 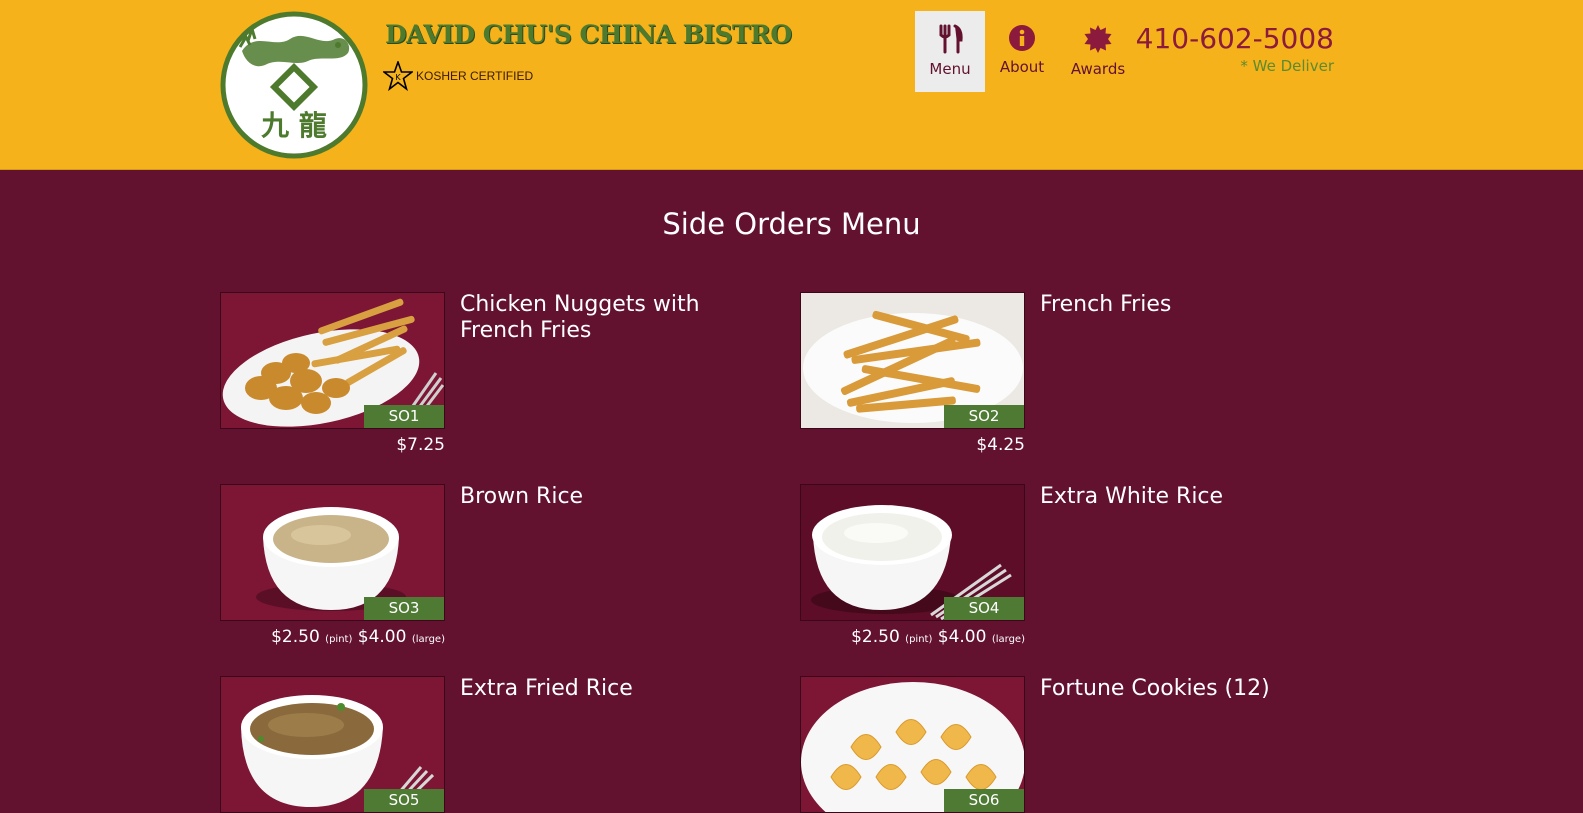 I want to click on item-code: SO6, so click(x=984, y=800).